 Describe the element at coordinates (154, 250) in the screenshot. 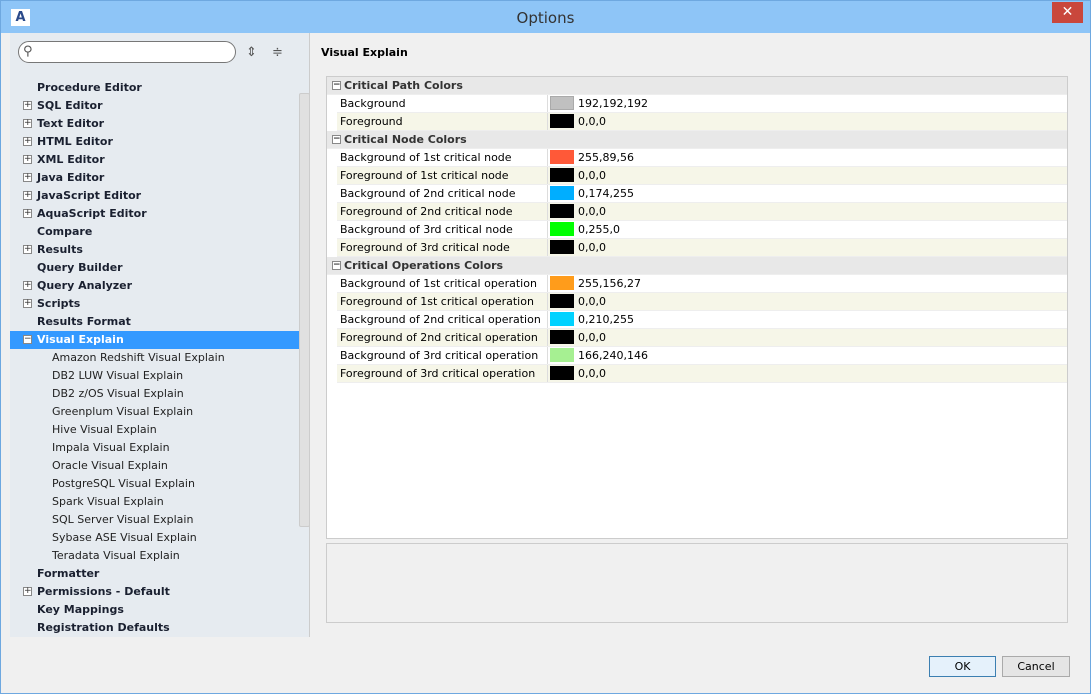

I see `tree-item: + Results` at that location.